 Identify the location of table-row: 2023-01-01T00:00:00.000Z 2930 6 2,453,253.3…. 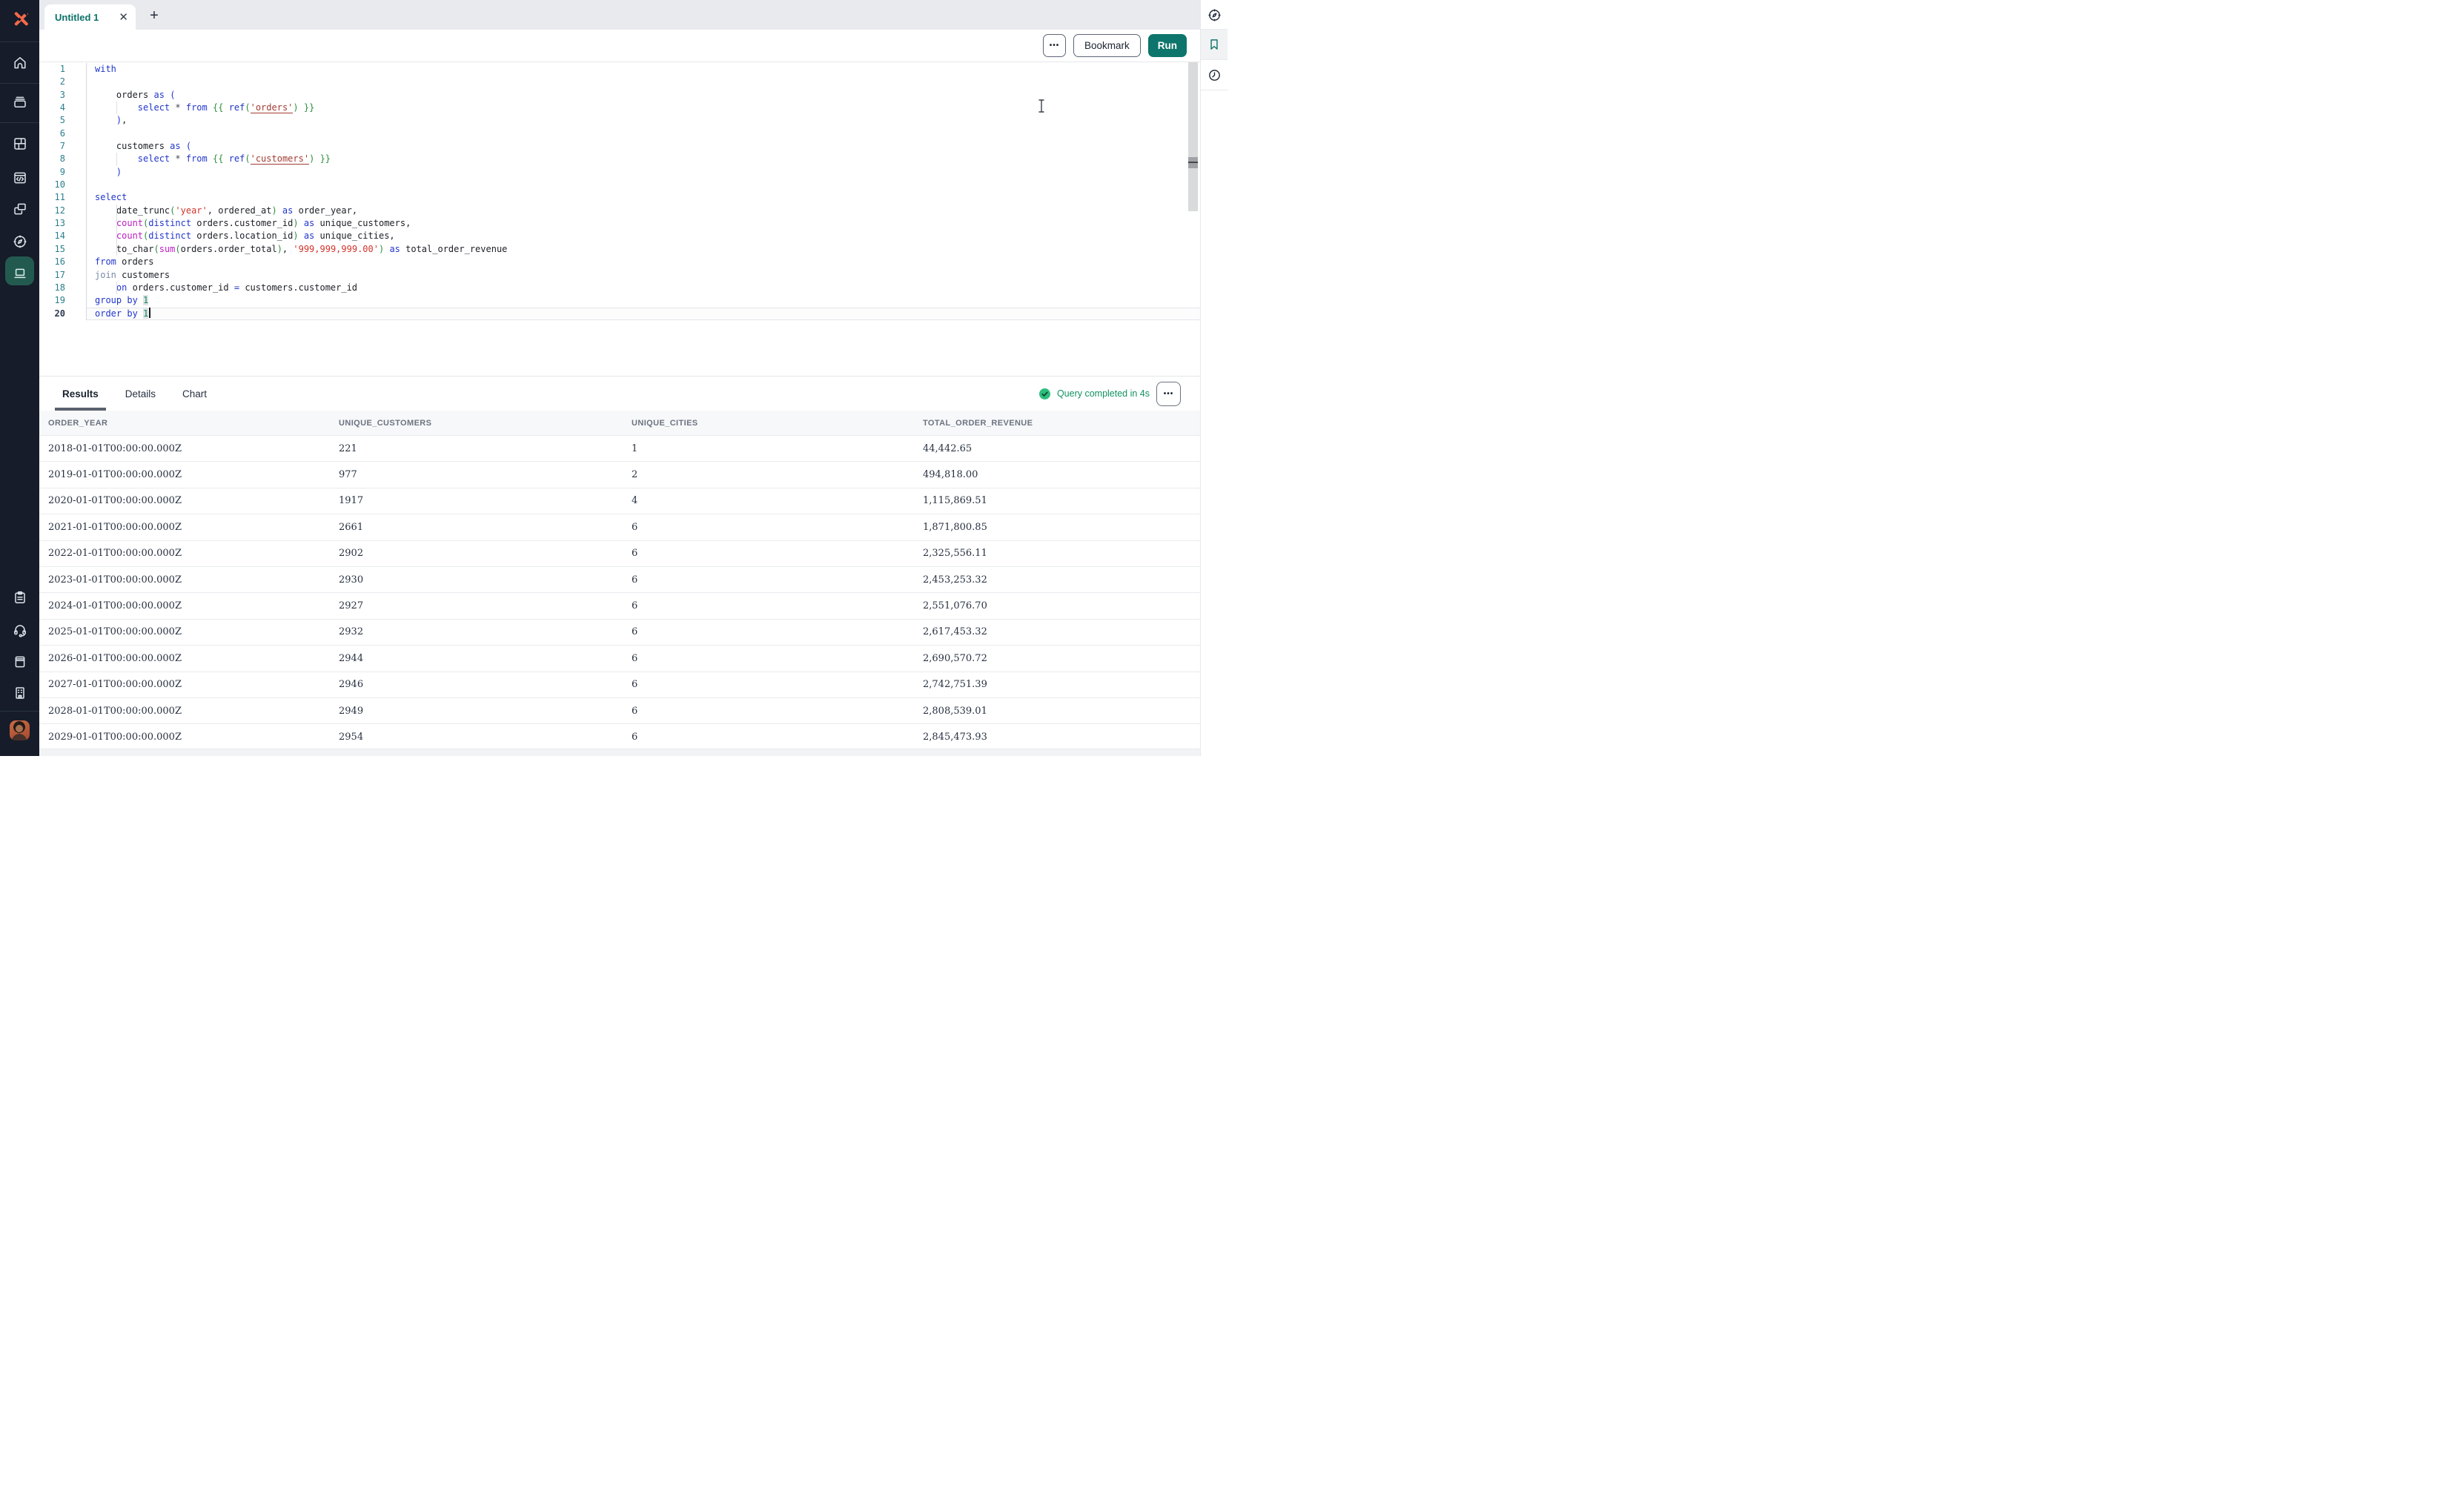
(620, 580).